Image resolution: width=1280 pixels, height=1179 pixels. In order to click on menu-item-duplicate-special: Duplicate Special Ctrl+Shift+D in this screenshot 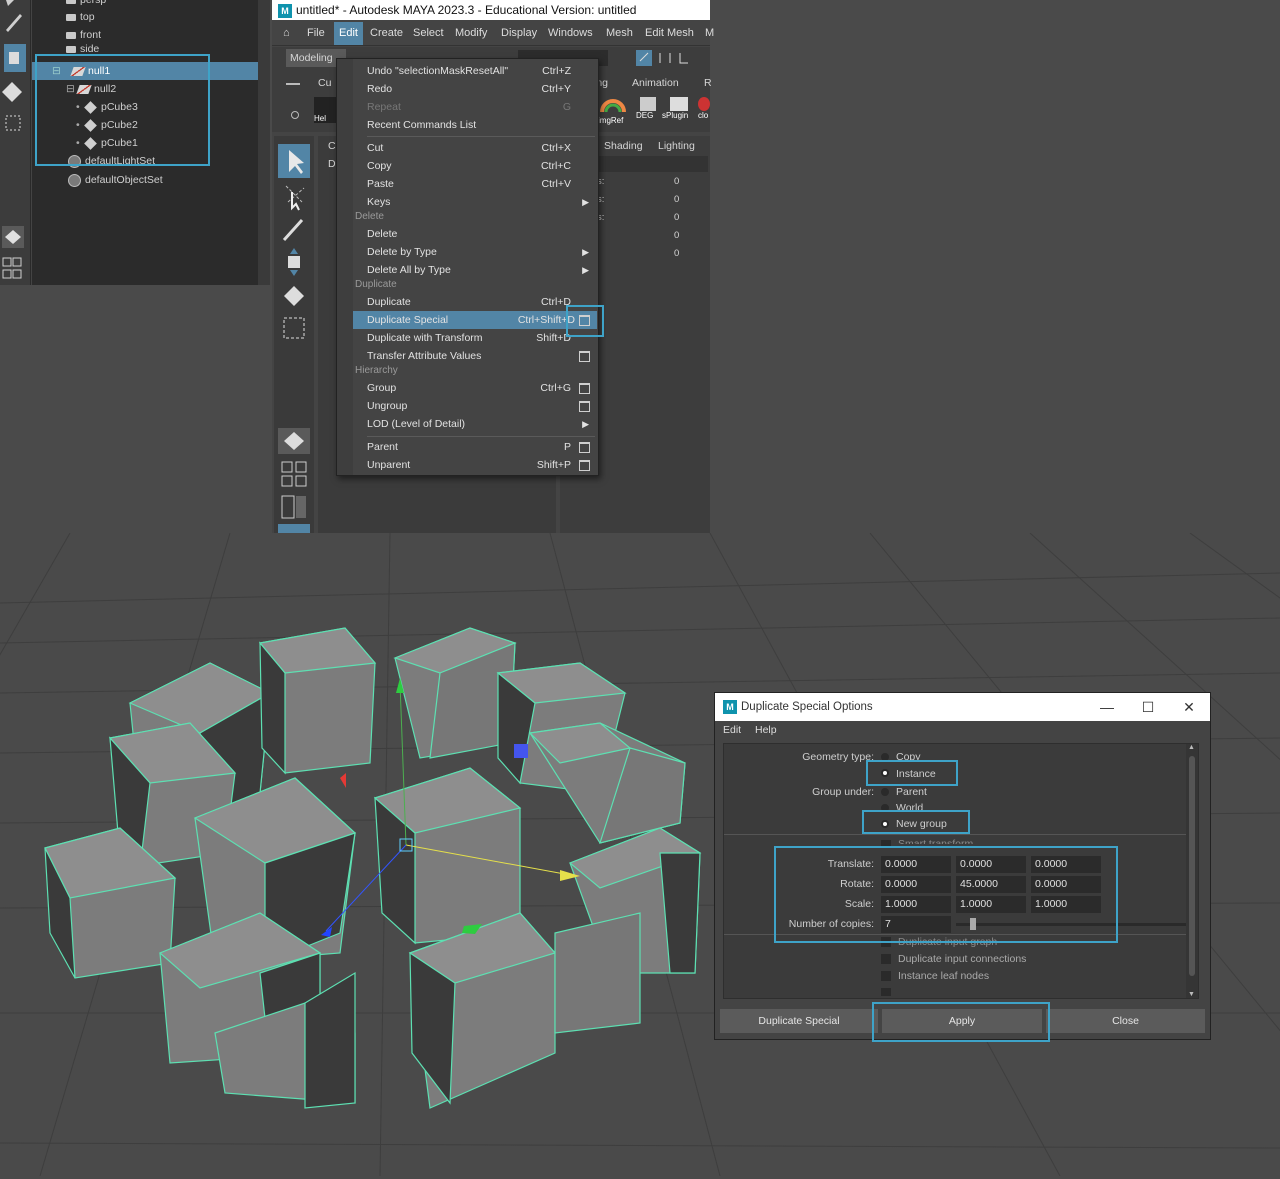, I will do `click(475, 320)`.